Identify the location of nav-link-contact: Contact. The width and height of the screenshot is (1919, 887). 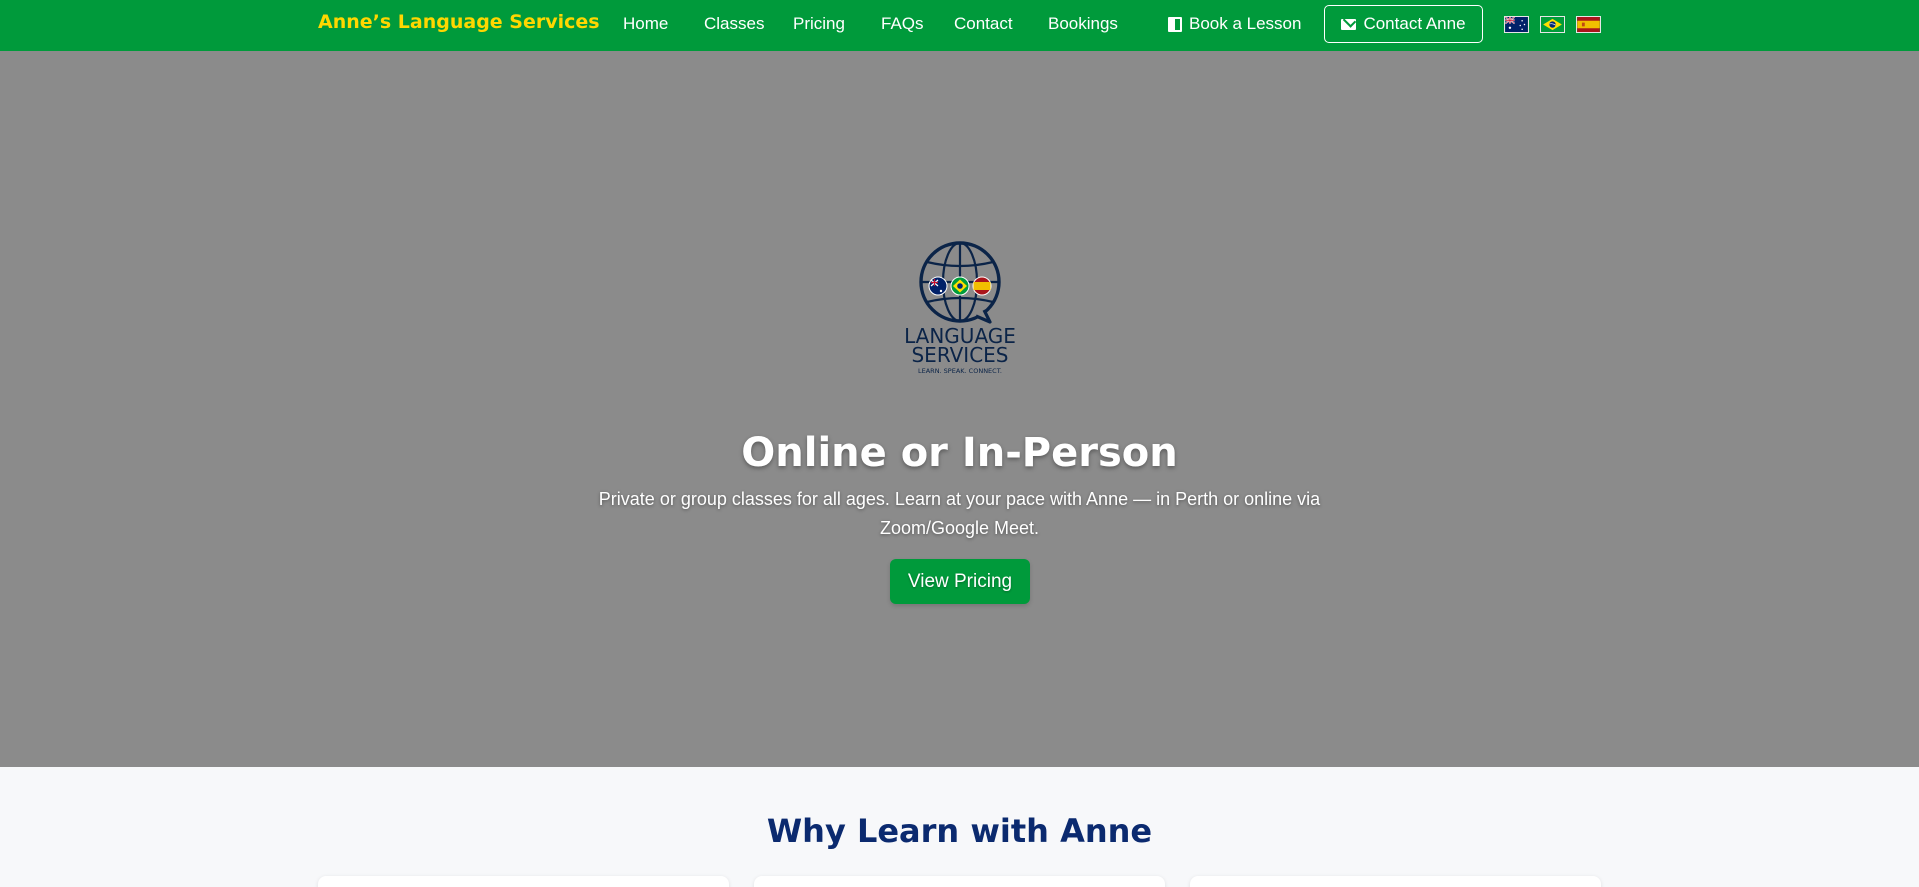
(983, 24).